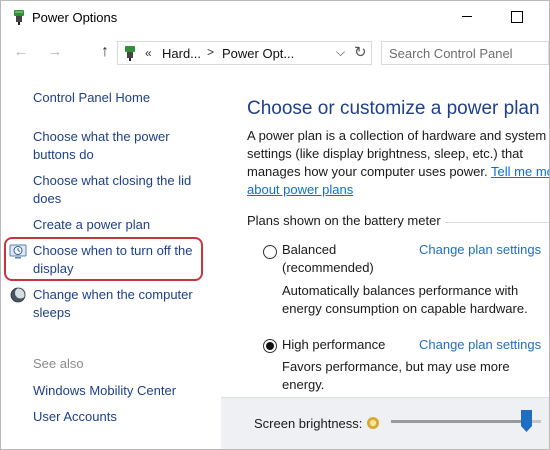 The image size is (550, 450). Describe the element at coordinates (309, 249) in the screenshot. I see `plan-name-label: Balanced` at that location.